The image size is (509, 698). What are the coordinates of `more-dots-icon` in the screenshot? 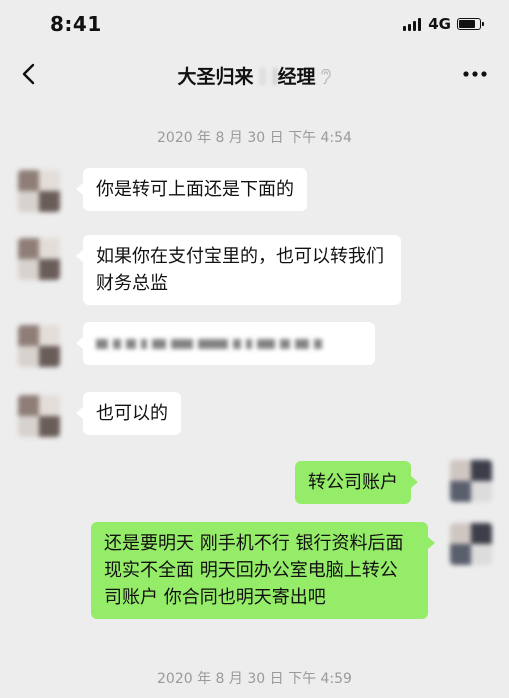 It's located at (475, 74).